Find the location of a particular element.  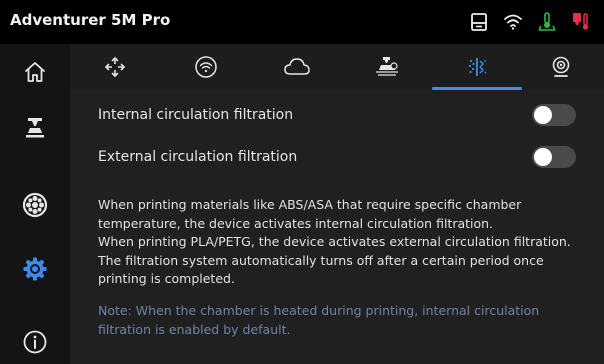

printer-status-icon is located at coordinates (479, 22).